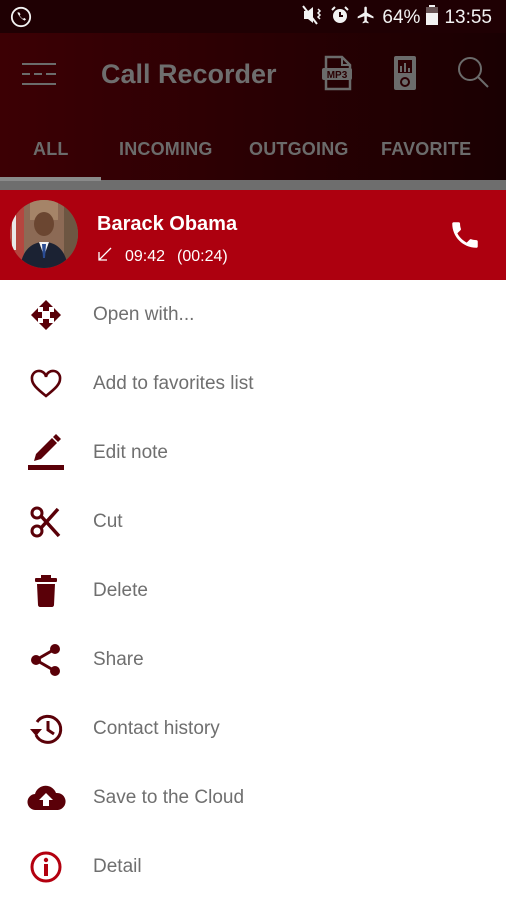  I want to click on airplane-mode-icon, so click(366, 18).